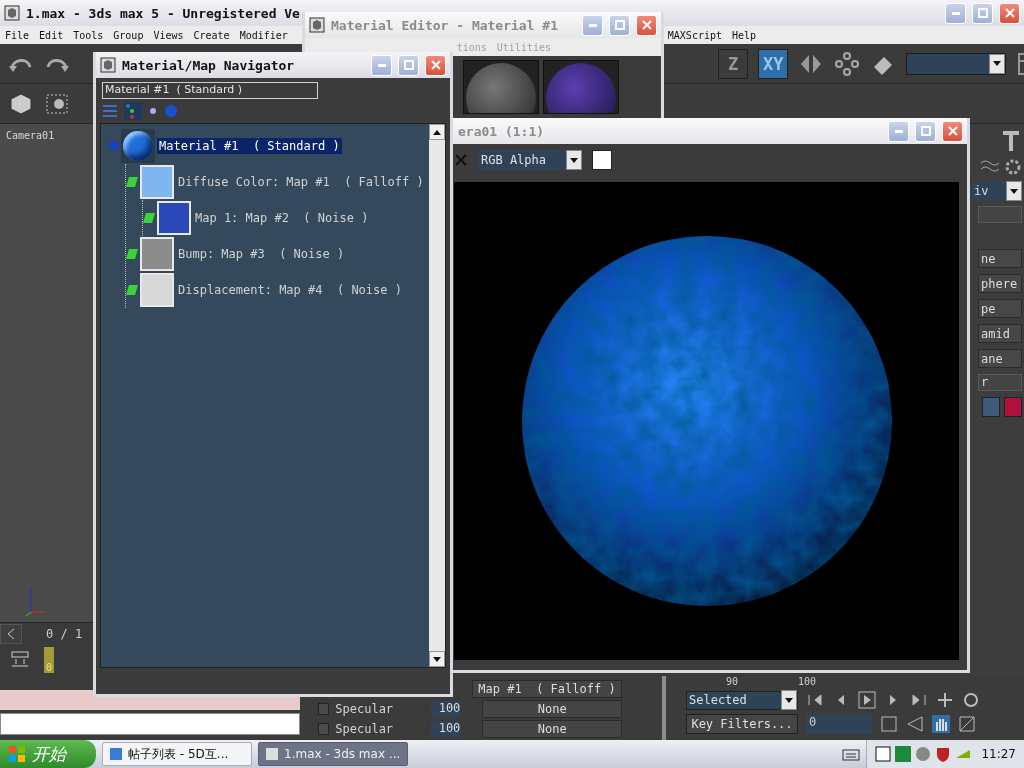 Image resolution: width=1024 pixels, height=768 pixels. I want to click on frame-field: 0, so click(839, 724).